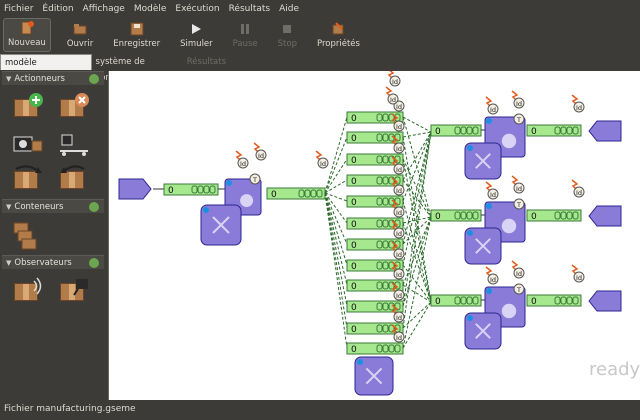  Describe the element at coordinates (338, 35) in the screenshot. I see `properties-button: Propriétés` at that location.